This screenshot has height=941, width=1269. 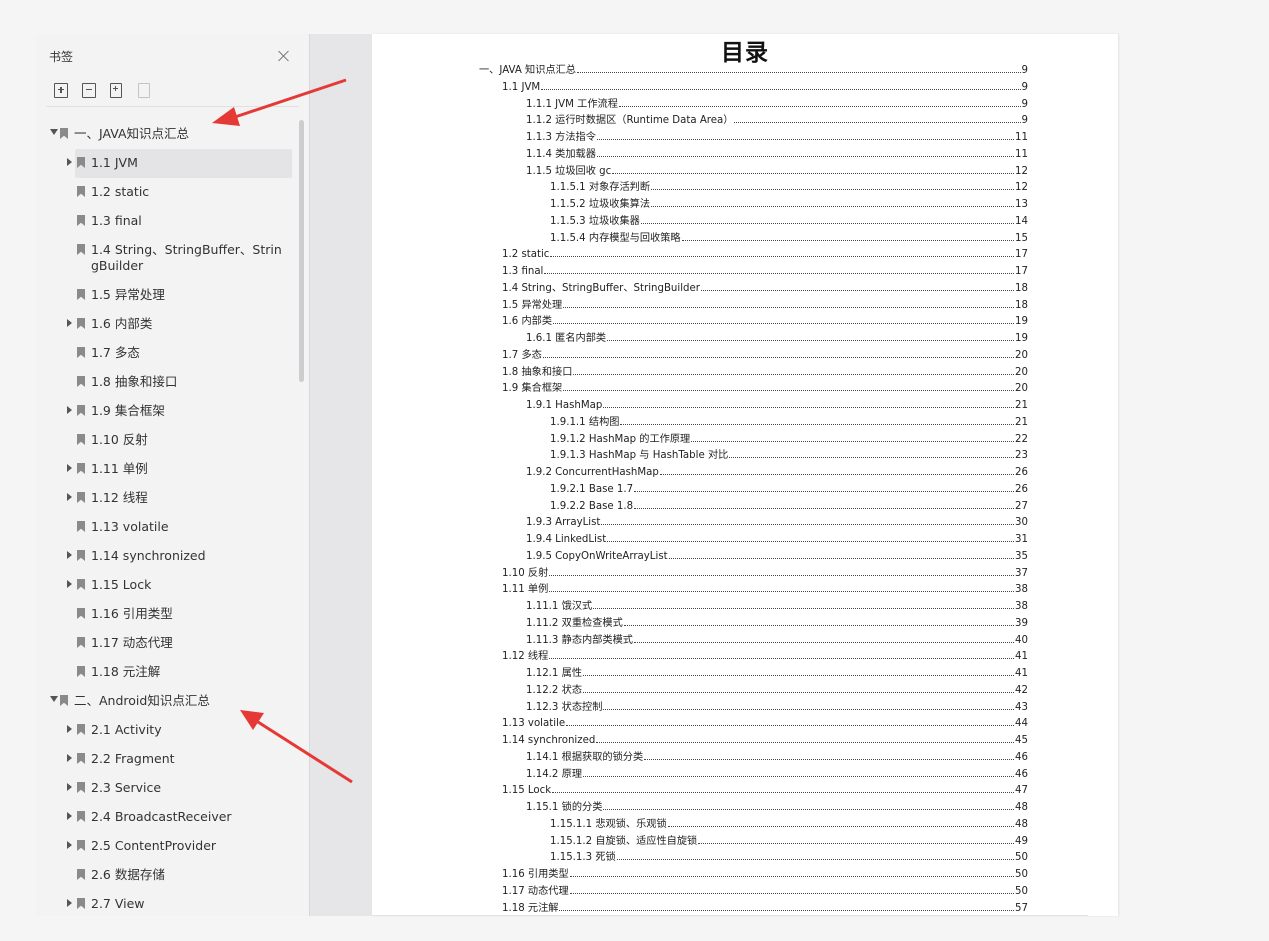 What do you see at coordinates (167, 469) in the screenshot?
I see `bookmark-item: 1.11 单例` at bounding box center [167, 469].